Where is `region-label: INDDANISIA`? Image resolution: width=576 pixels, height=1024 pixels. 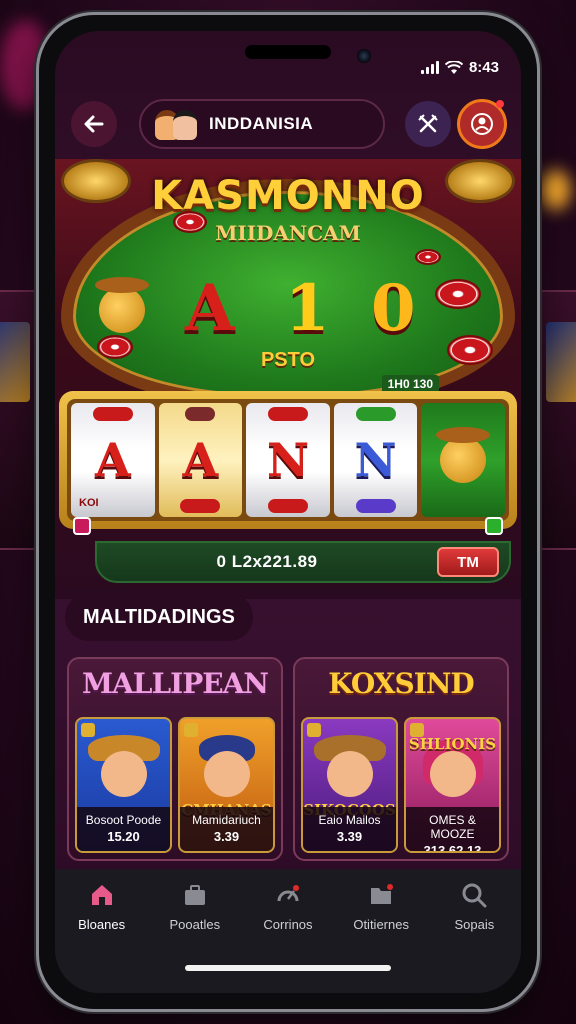
region-label: INDDANISIA is located at coordinates (261, 123).